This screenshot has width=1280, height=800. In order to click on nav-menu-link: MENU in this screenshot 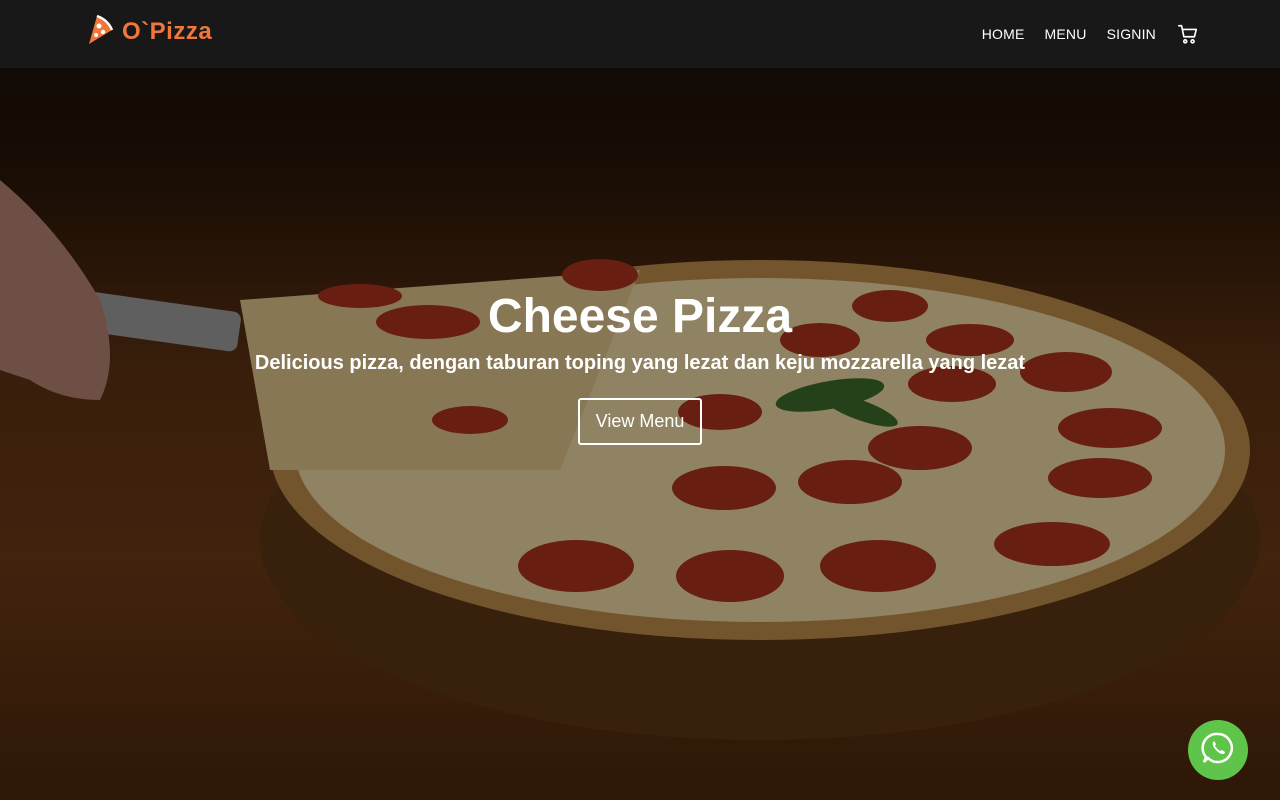, I will do `click(1066, 34)`.